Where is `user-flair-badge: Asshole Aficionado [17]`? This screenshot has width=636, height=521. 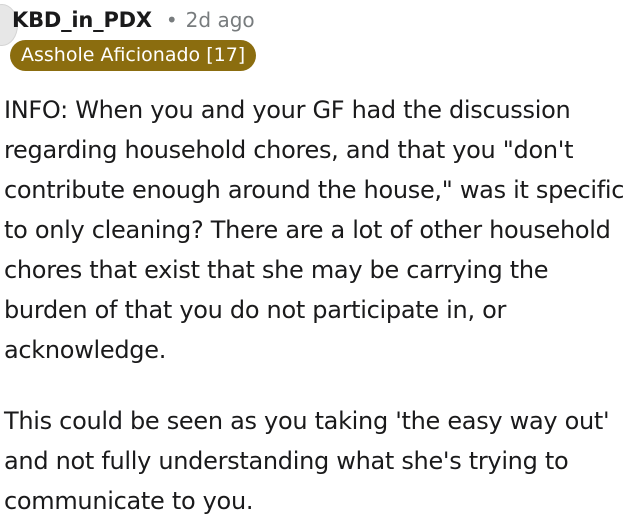
user-flair-badge: Asshole Aficionado [17] is located at coordinates (133, 55).